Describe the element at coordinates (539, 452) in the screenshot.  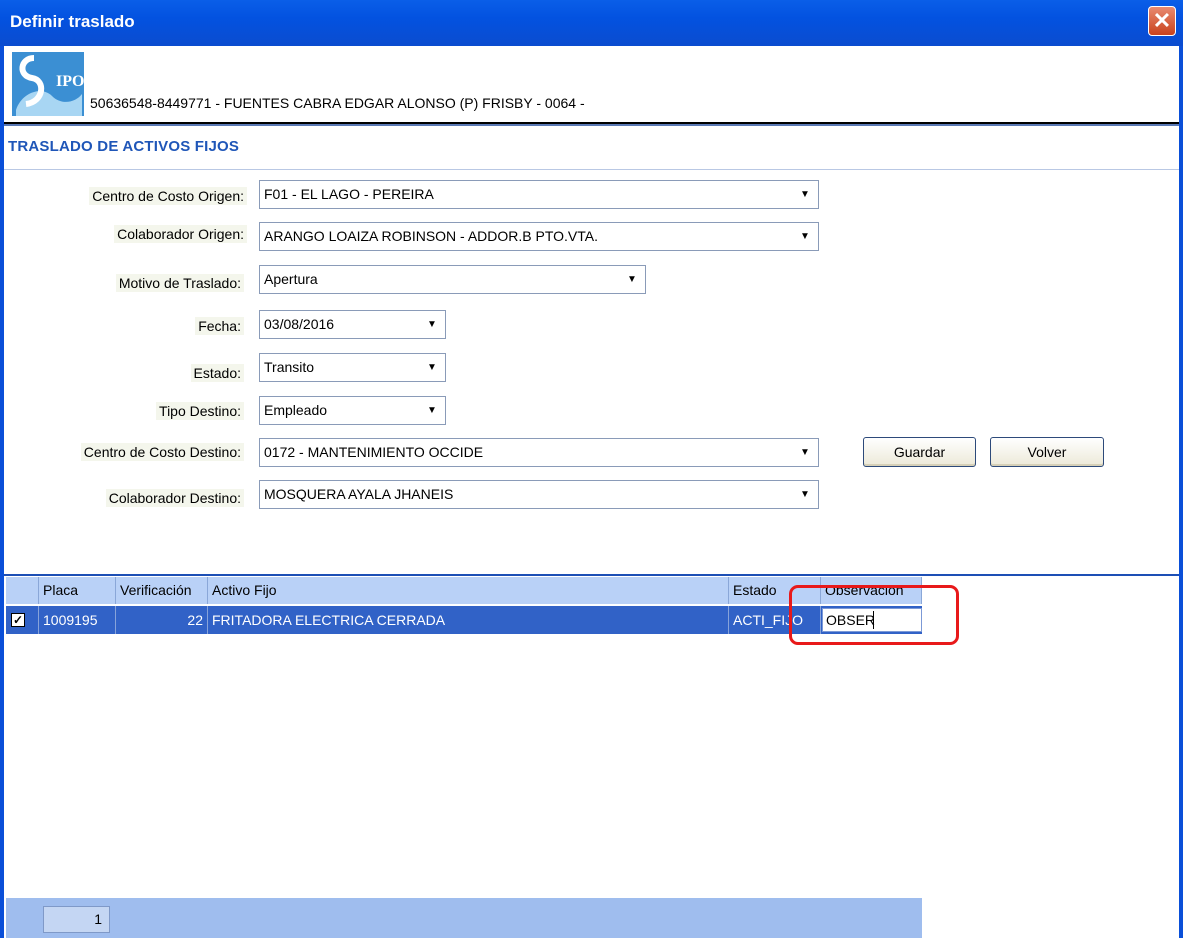
I see `centro-destino-select: 0172 - MANTENIMIENTO OCCIDE ▼` at that location.